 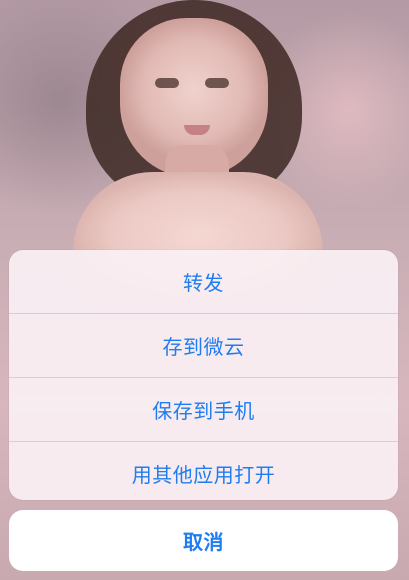 I want to click on photo-eye-right, so click(x=217, y=83).